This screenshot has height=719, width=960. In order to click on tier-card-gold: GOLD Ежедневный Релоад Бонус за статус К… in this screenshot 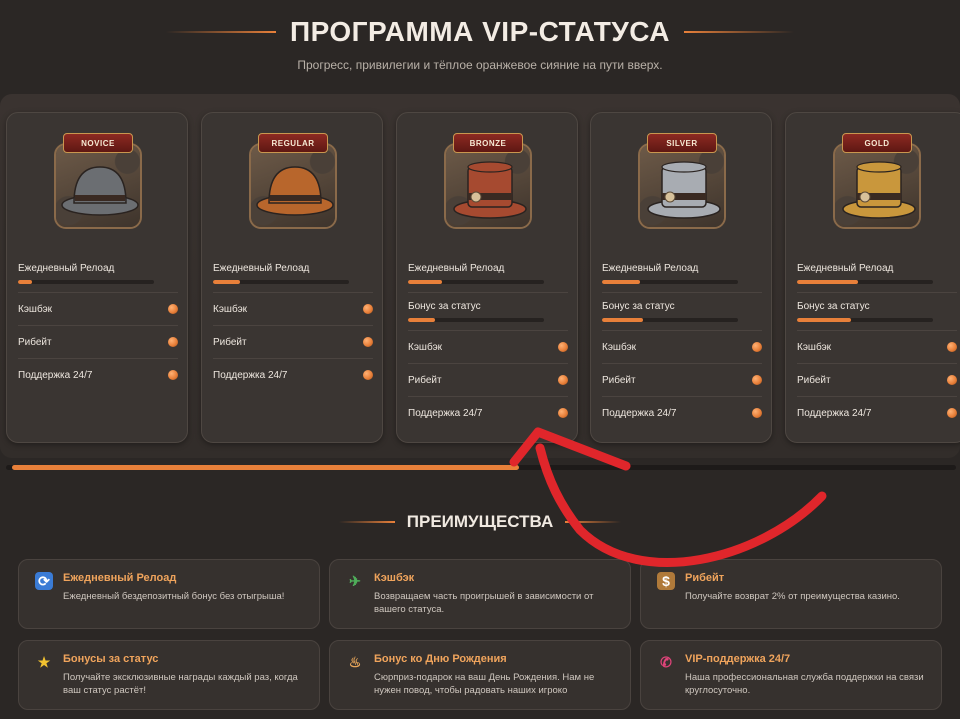, I will do `click(872, 277)`.